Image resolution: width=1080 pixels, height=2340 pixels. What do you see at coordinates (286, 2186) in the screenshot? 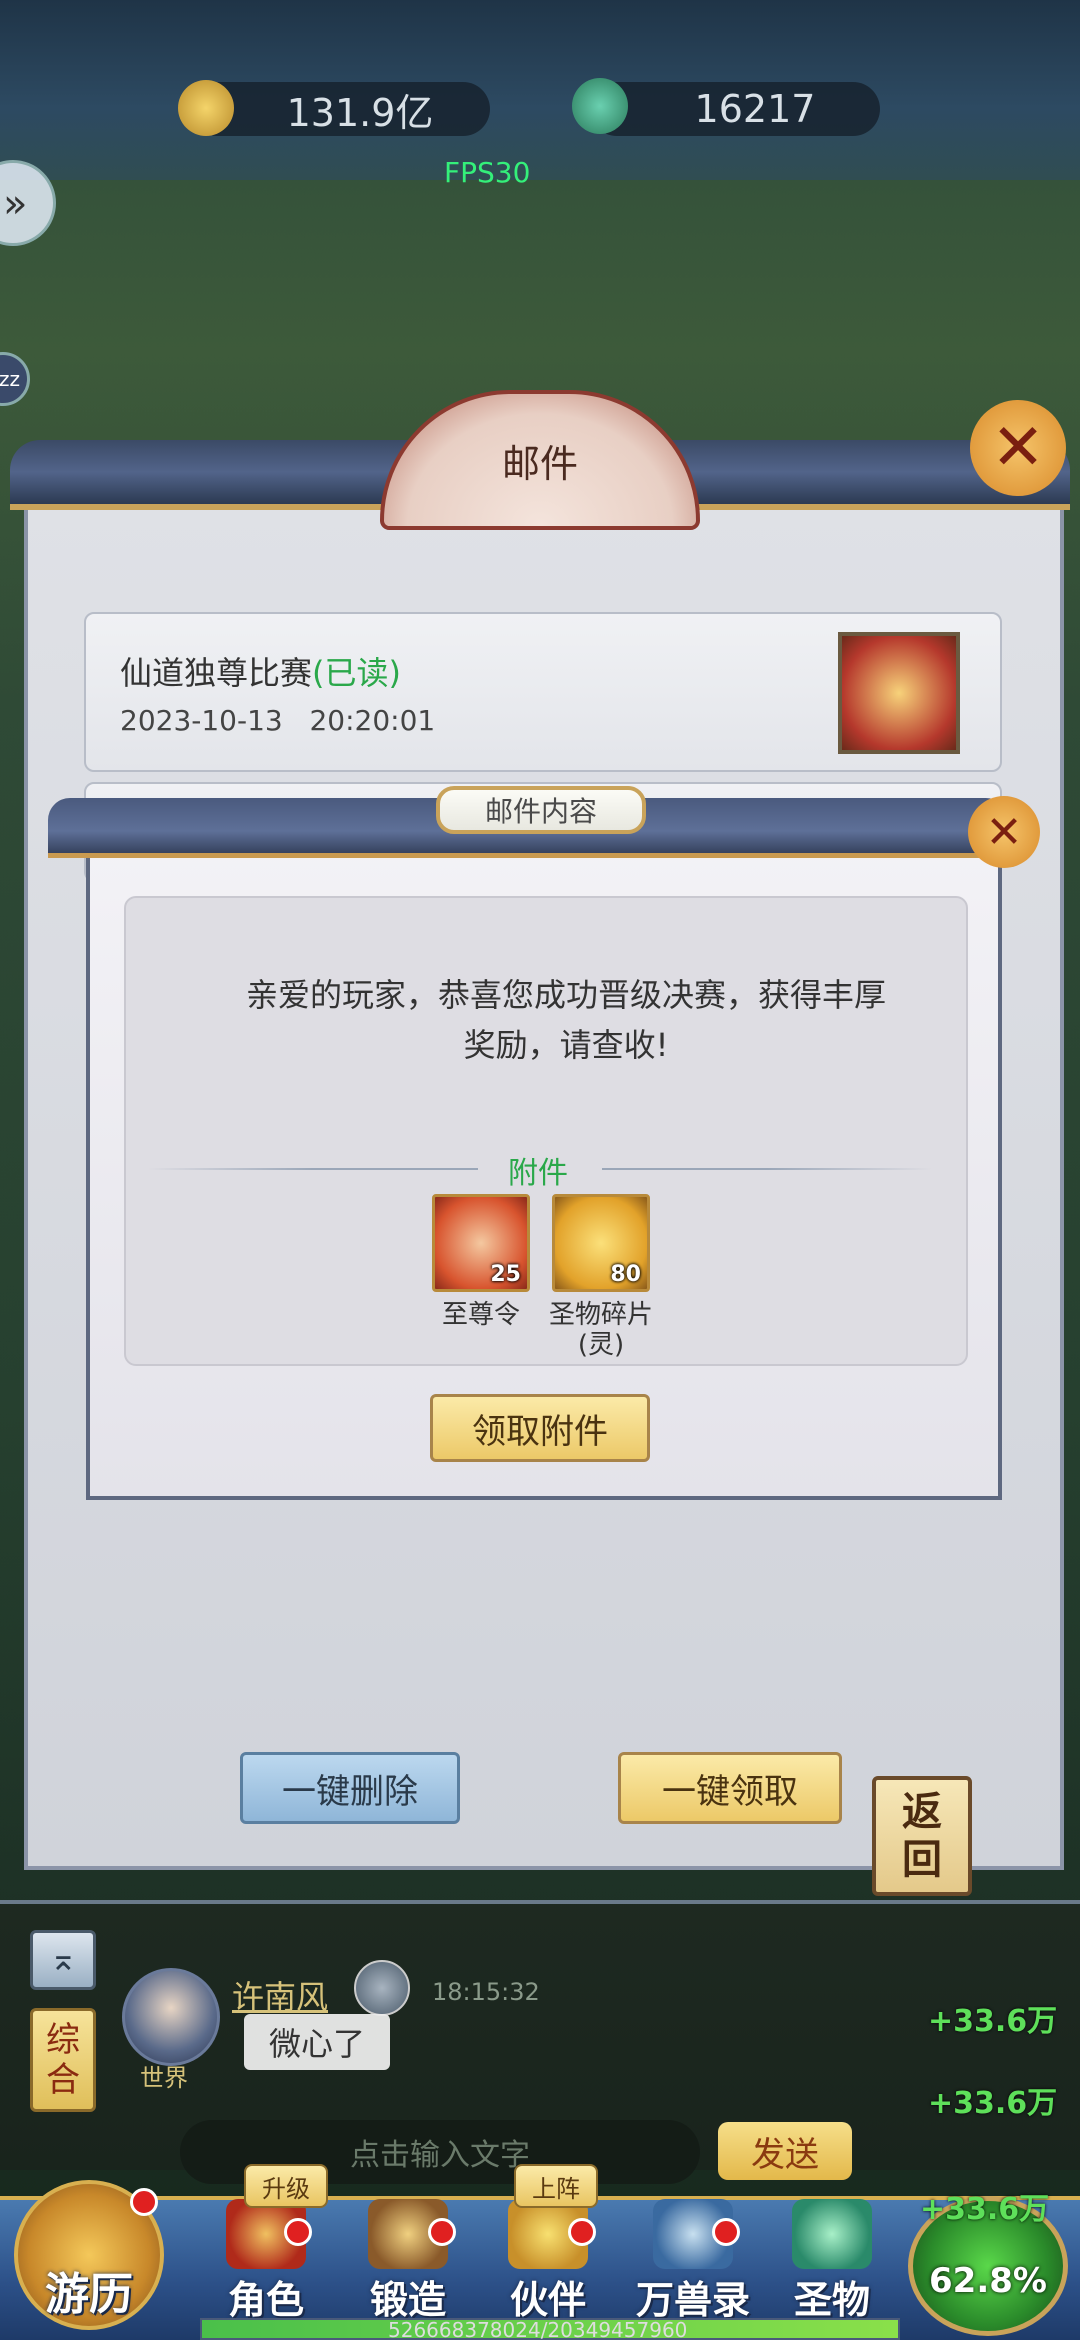
I see `upgrade-tag: 升级` at bounding box center [286, 2186].